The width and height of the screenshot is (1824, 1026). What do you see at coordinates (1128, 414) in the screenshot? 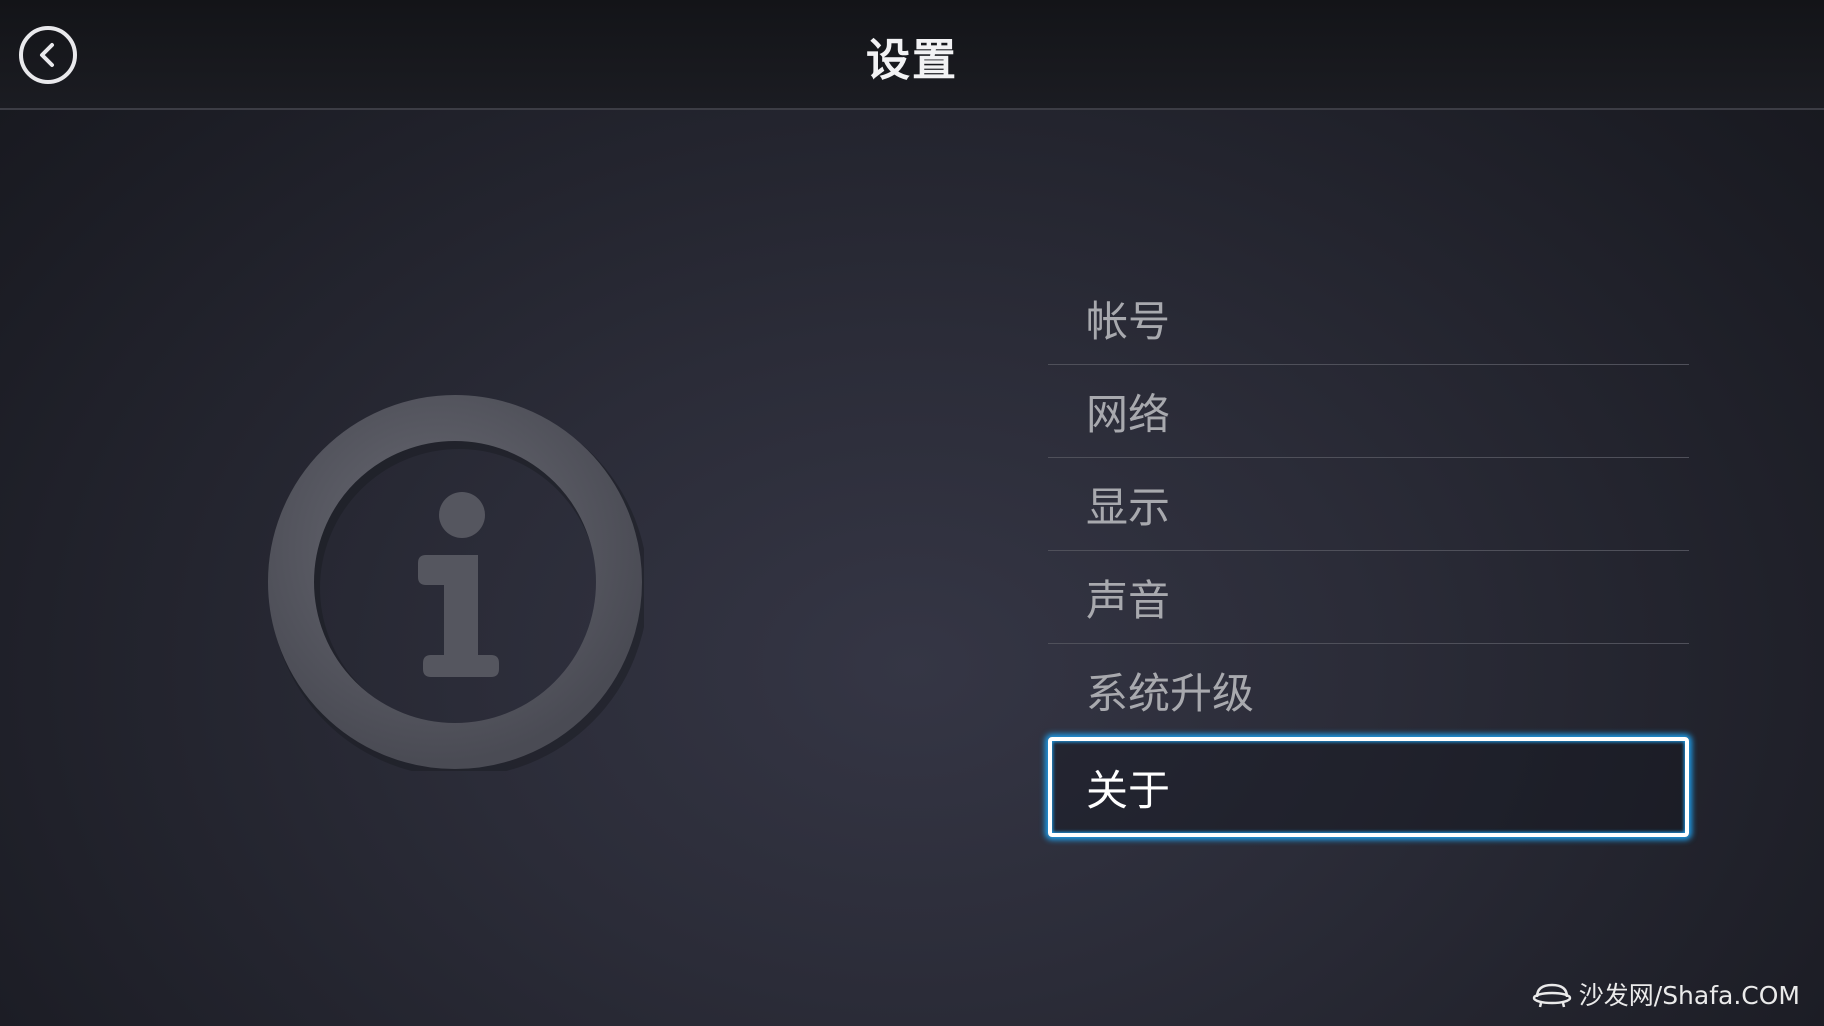
I see `menu-item-label: 网络` at bounding box center [1128, 414].